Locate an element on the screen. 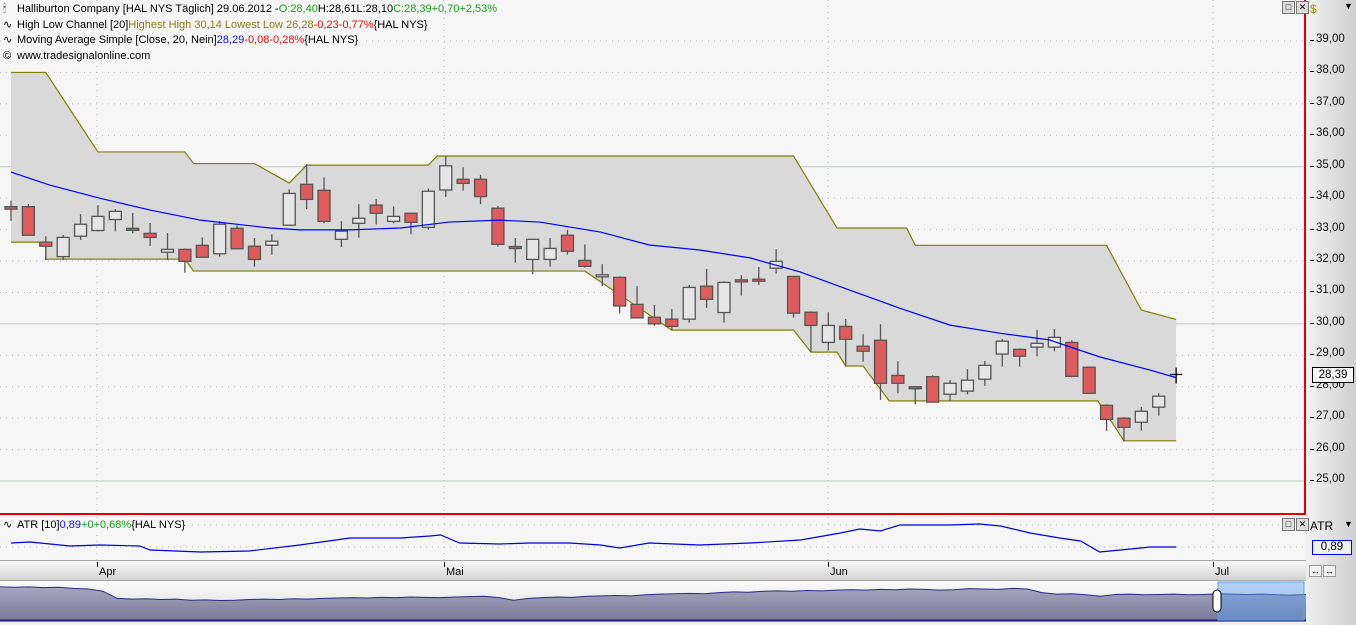  channel-values: Highest High 30,14 Lowest Low 26,28 is located at coordinates (221, 24).